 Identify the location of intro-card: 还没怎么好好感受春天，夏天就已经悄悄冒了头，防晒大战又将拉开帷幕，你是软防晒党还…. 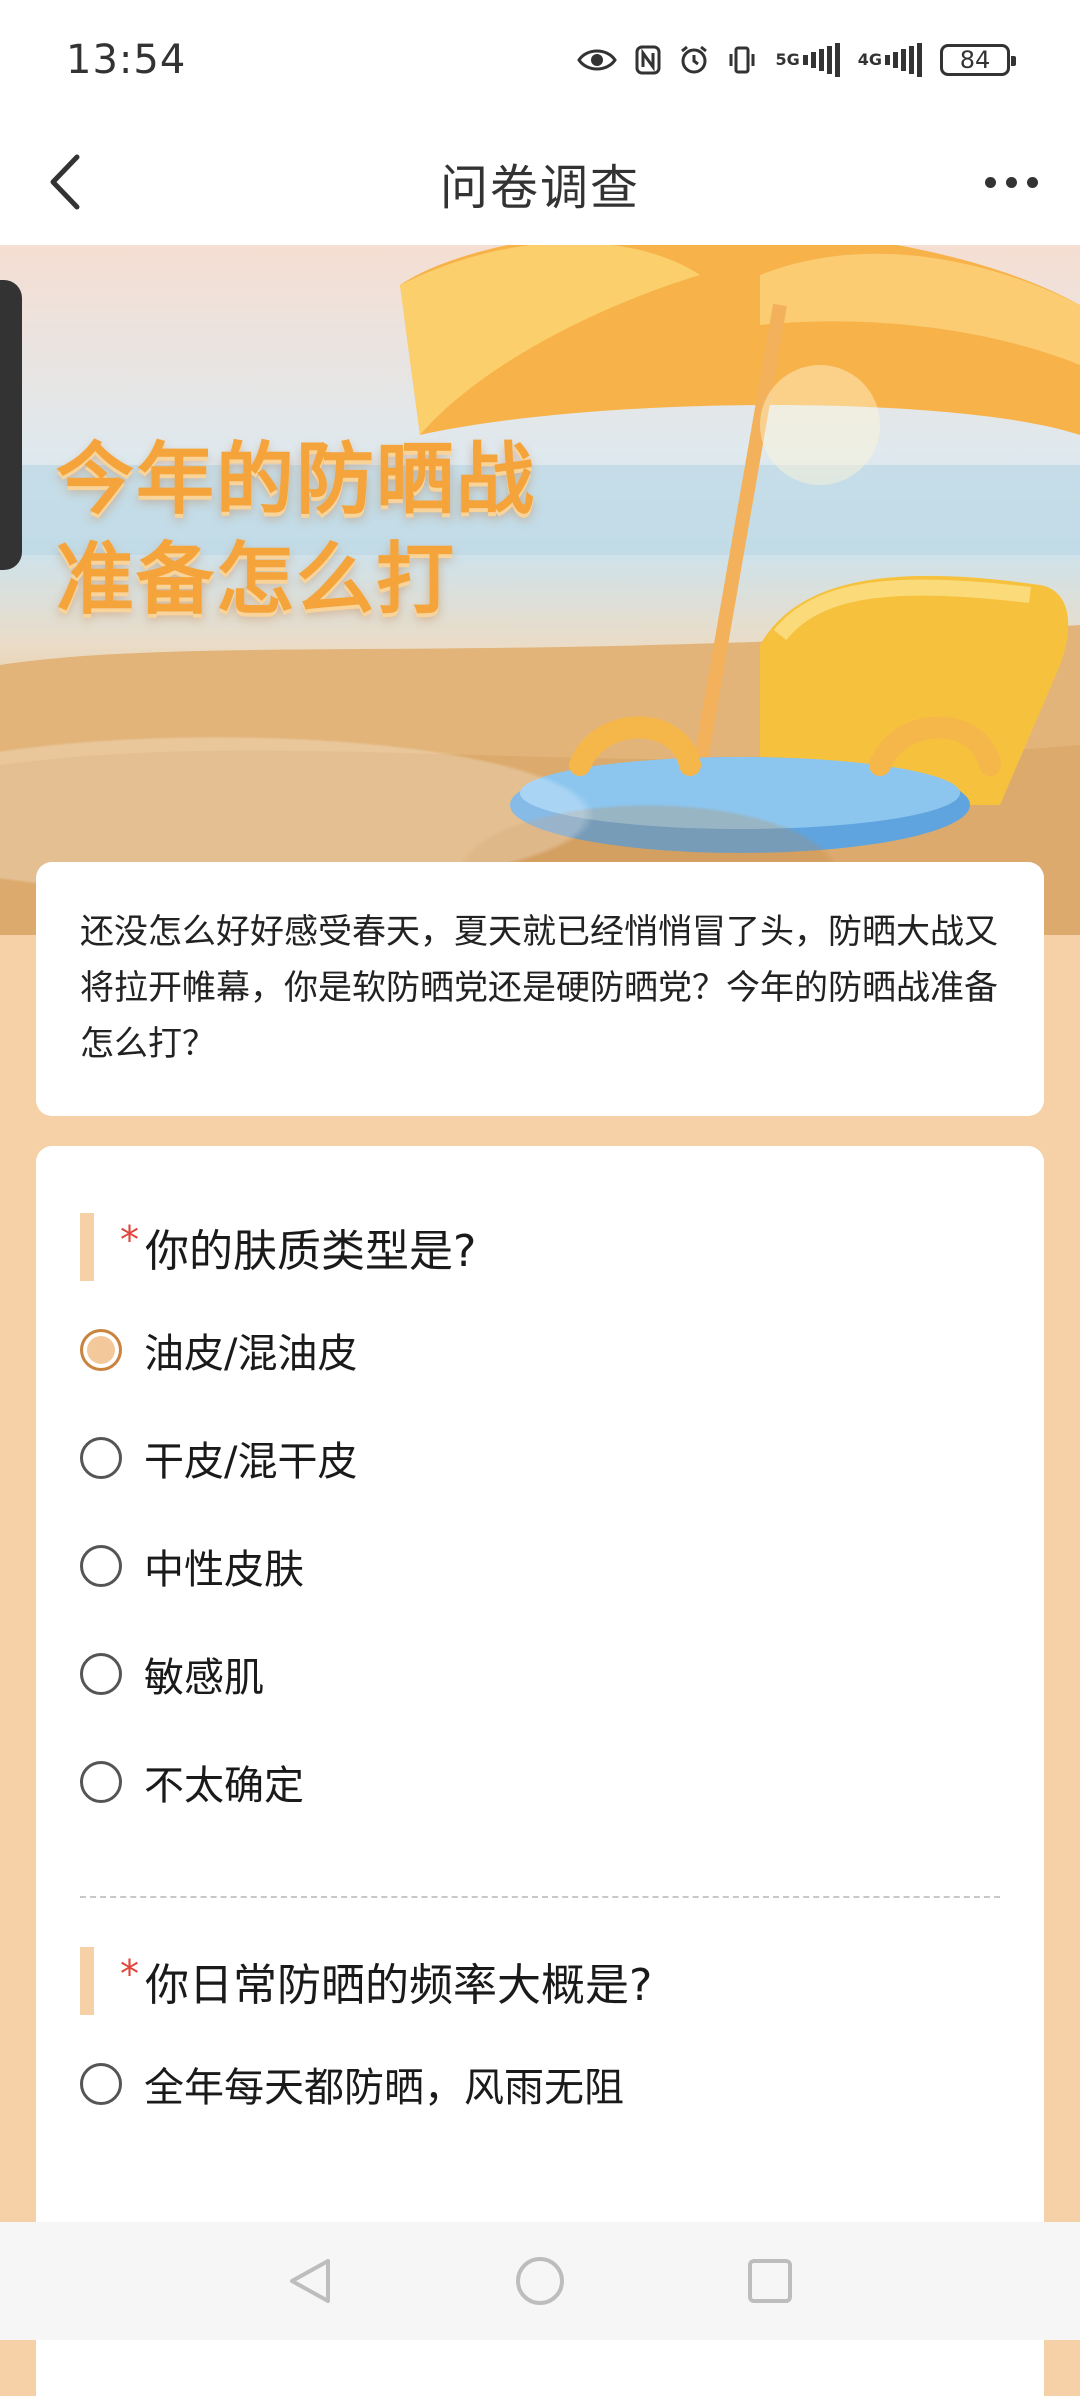
(540, 989).